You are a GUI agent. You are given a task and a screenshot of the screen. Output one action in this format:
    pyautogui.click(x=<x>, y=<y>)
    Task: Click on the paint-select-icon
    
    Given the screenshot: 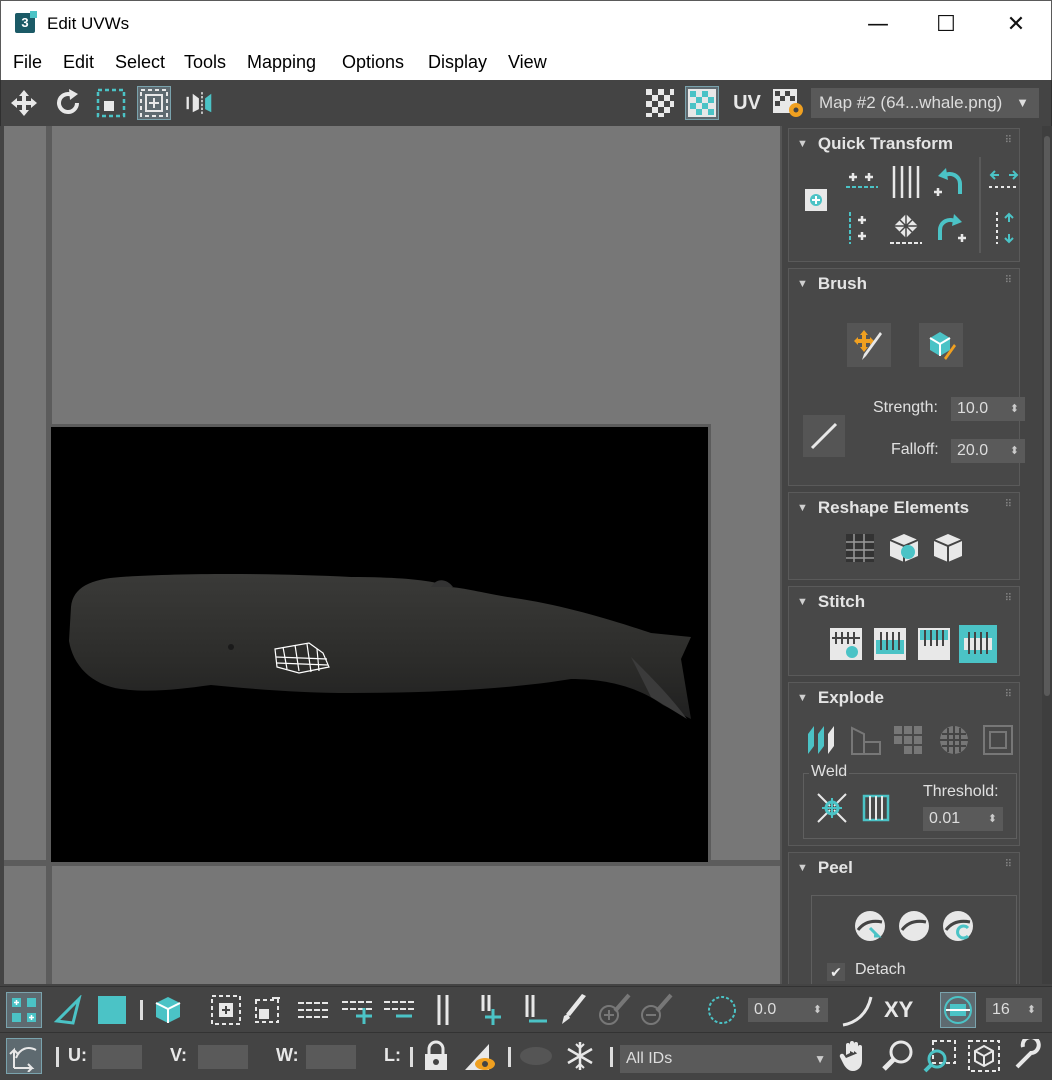 What is the action you would take?
    pyautogui.click(x=574, y=1010)
    